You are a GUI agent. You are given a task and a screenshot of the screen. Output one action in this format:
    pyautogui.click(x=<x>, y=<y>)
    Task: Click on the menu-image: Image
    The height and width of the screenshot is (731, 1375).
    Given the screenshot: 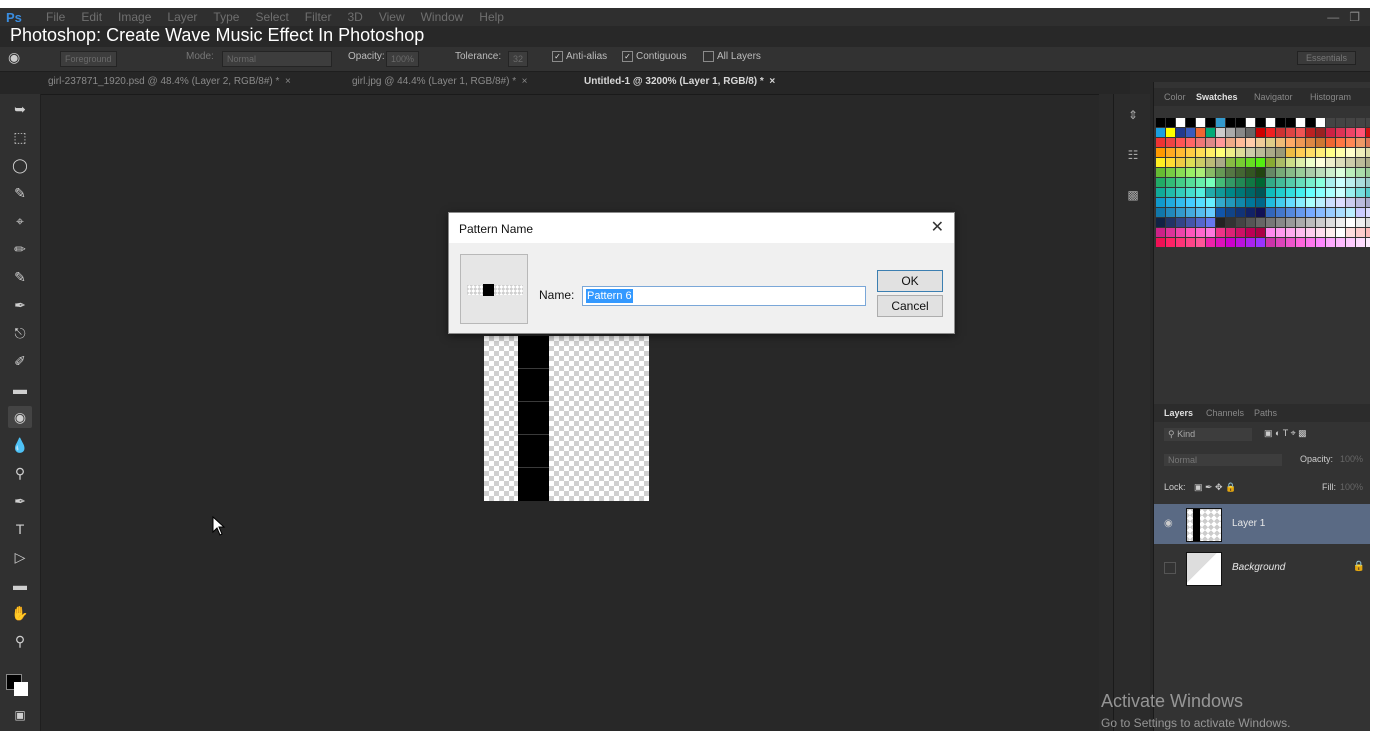 What is the action you would take?
    pyautogui.click(x=134, y=17)
    